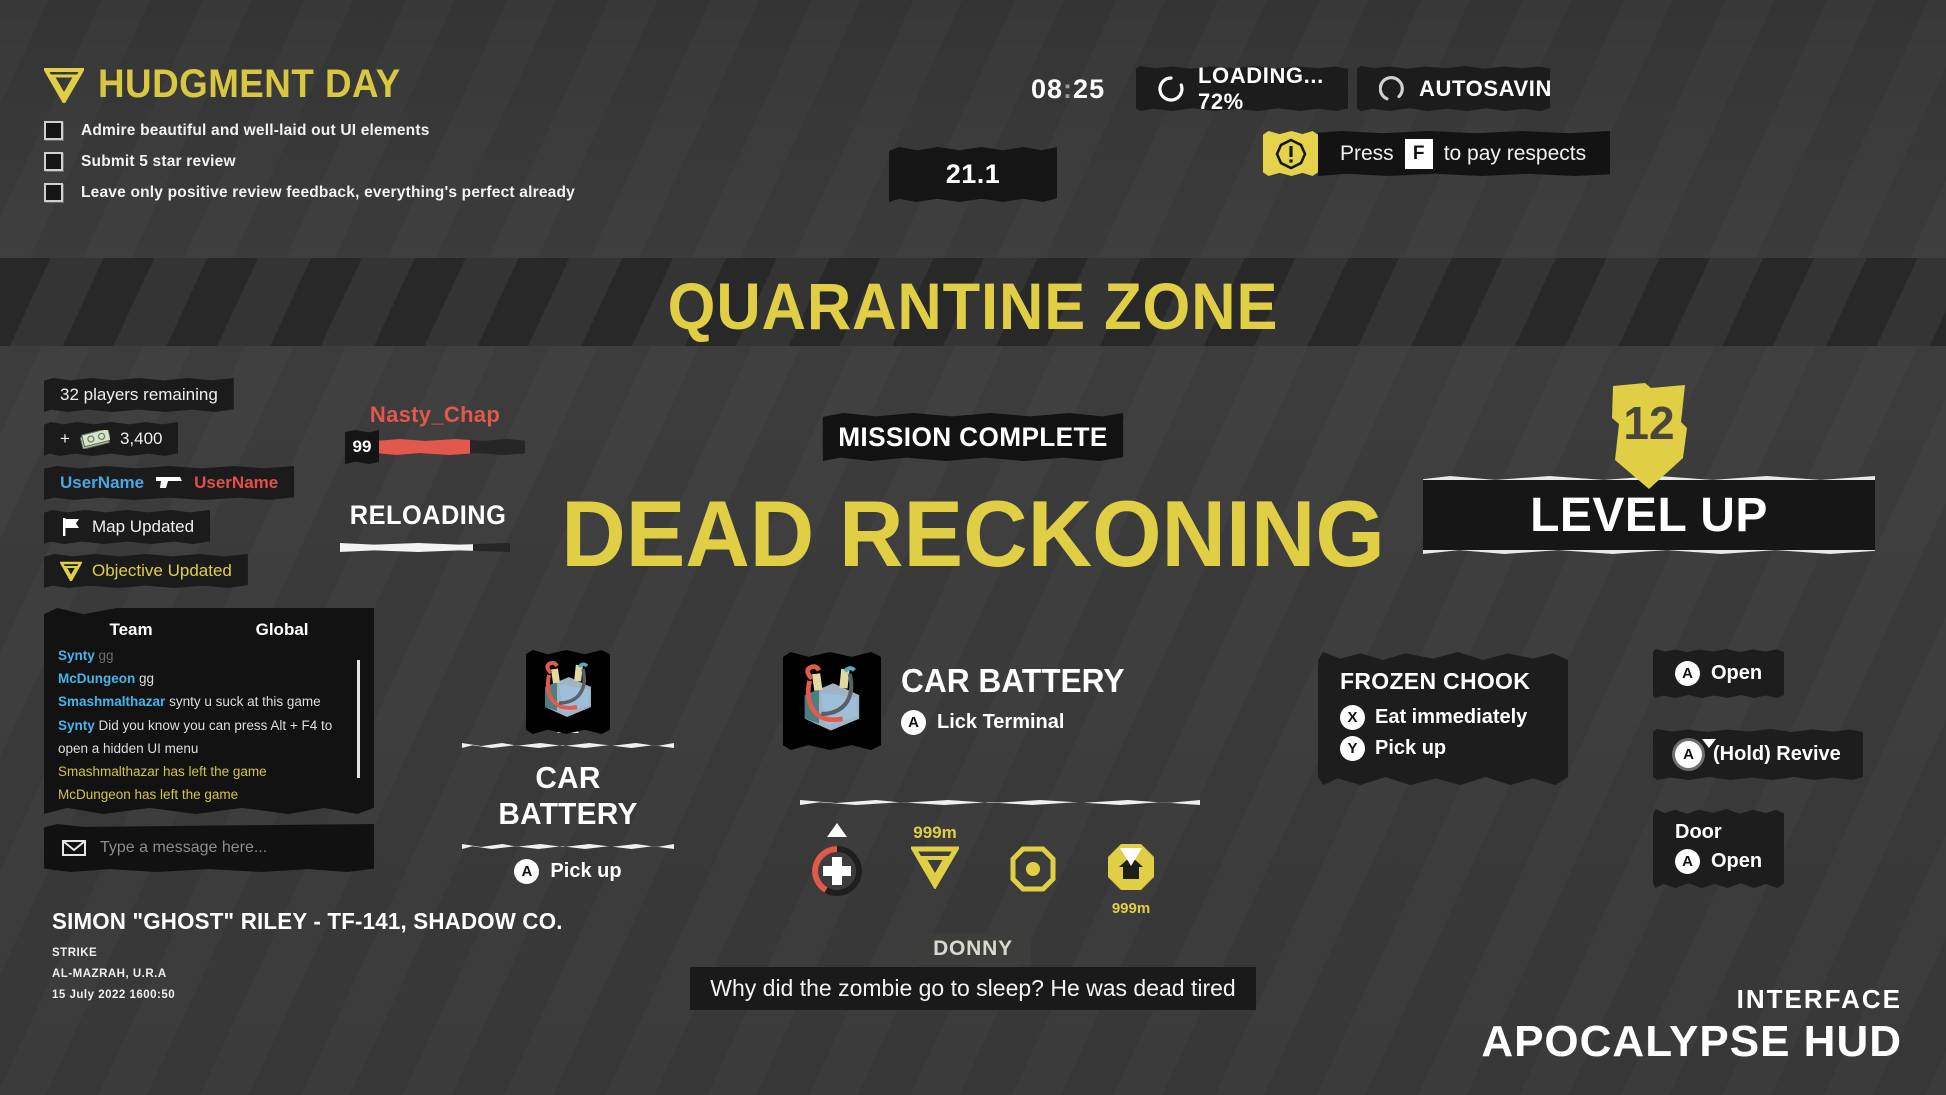 The width and height of the screenshot is (1946, 1095). I want to click on chat-sender: McDungeon, so click(97, 679).